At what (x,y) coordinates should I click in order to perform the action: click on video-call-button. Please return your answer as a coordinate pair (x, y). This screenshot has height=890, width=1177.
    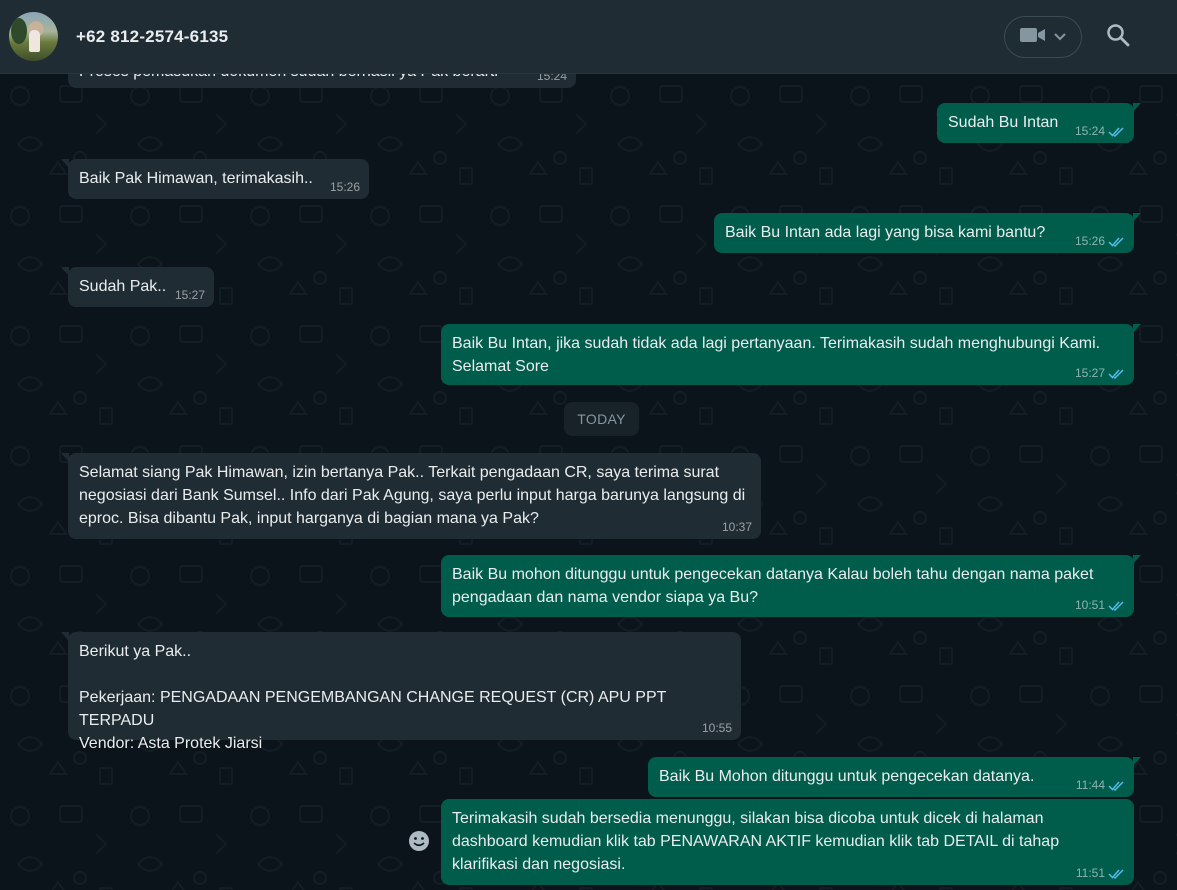
    Looking at the image, I should click on (1043, 37).